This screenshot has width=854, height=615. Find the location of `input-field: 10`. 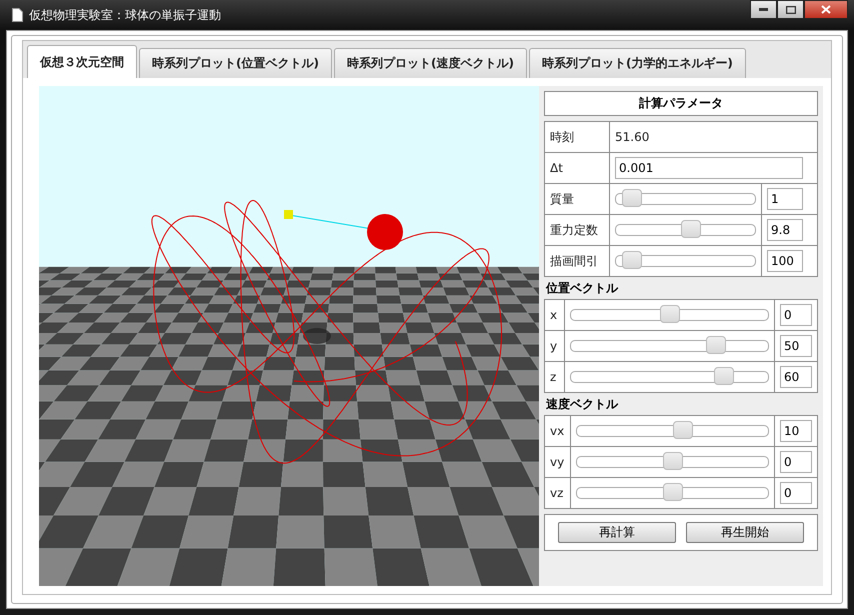

input-field: 10 is located at coordinates (796, 431).